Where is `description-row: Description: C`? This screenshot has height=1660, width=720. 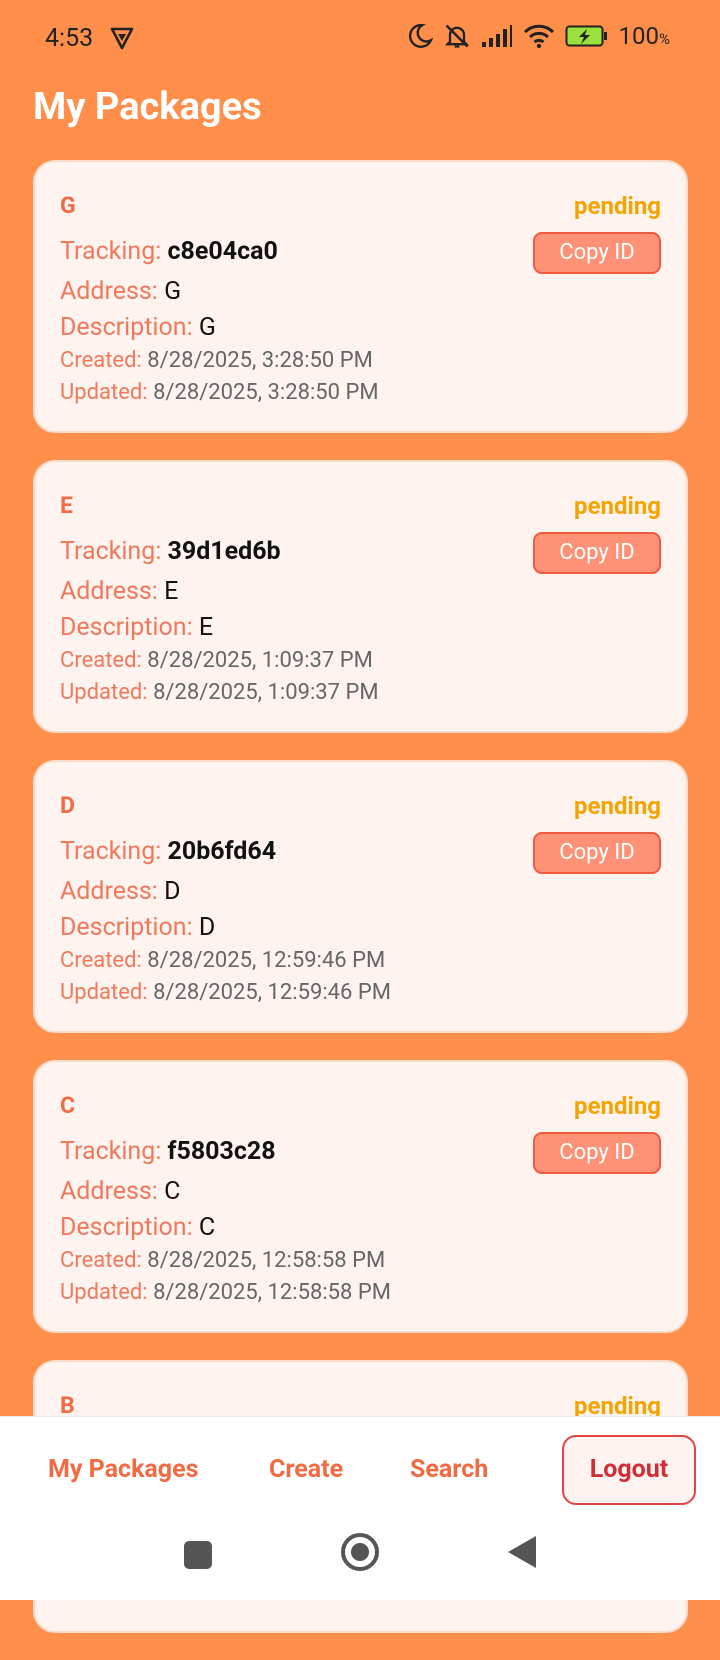 description-row: Description: C is located at coordinates (137, 1227).